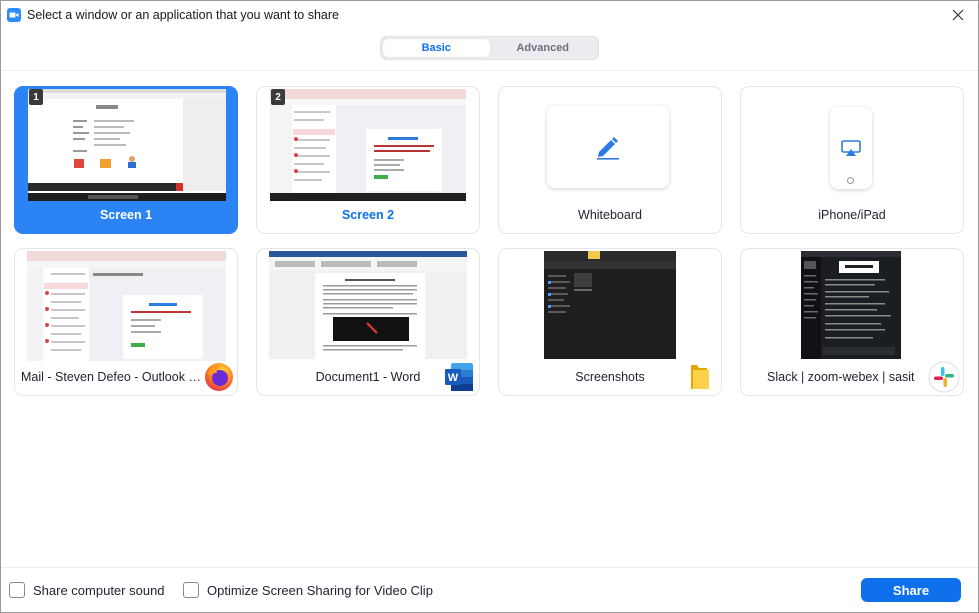 This screenshot has width=979, height=613. I want to click on share-sound-label: Share computer sound, so click(99, 590).